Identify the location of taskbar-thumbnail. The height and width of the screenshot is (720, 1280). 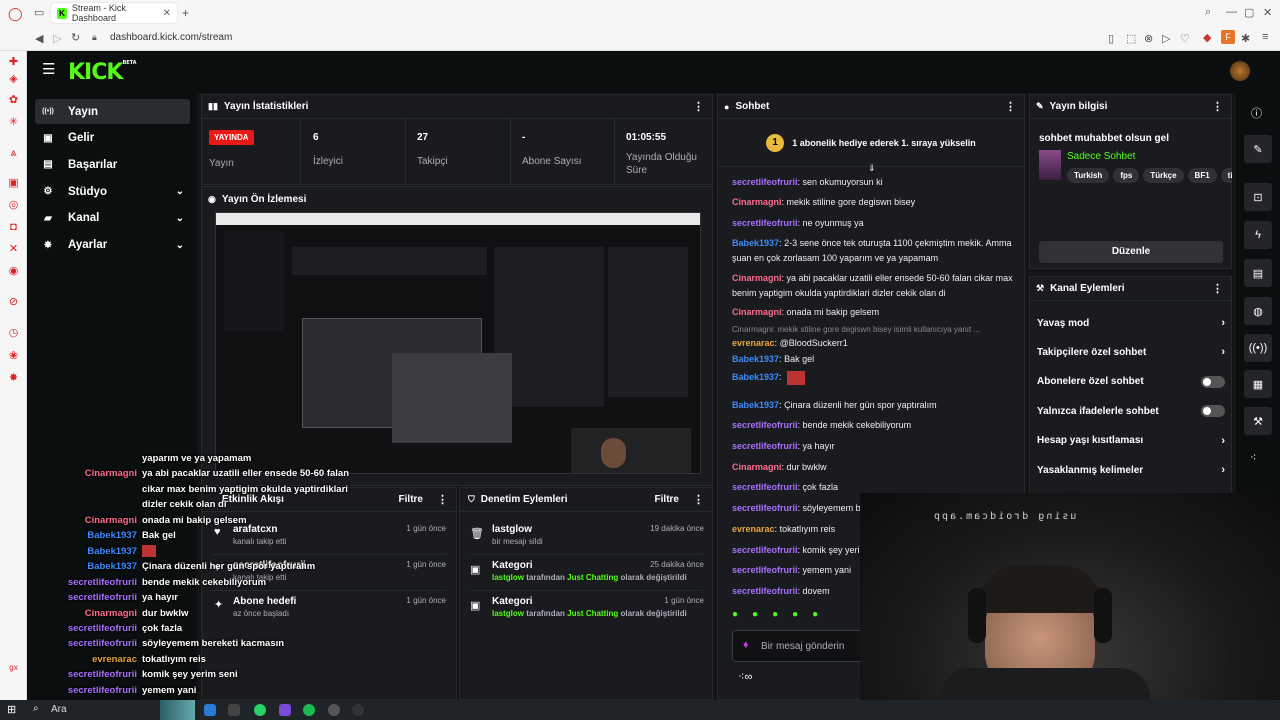
(177, 710).